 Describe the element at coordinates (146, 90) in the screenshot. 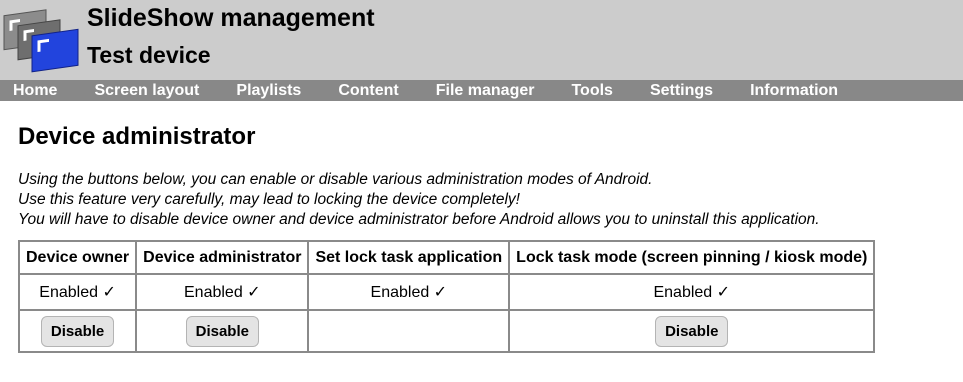

I see `nav-screen-layout: Screen layout` at that location.